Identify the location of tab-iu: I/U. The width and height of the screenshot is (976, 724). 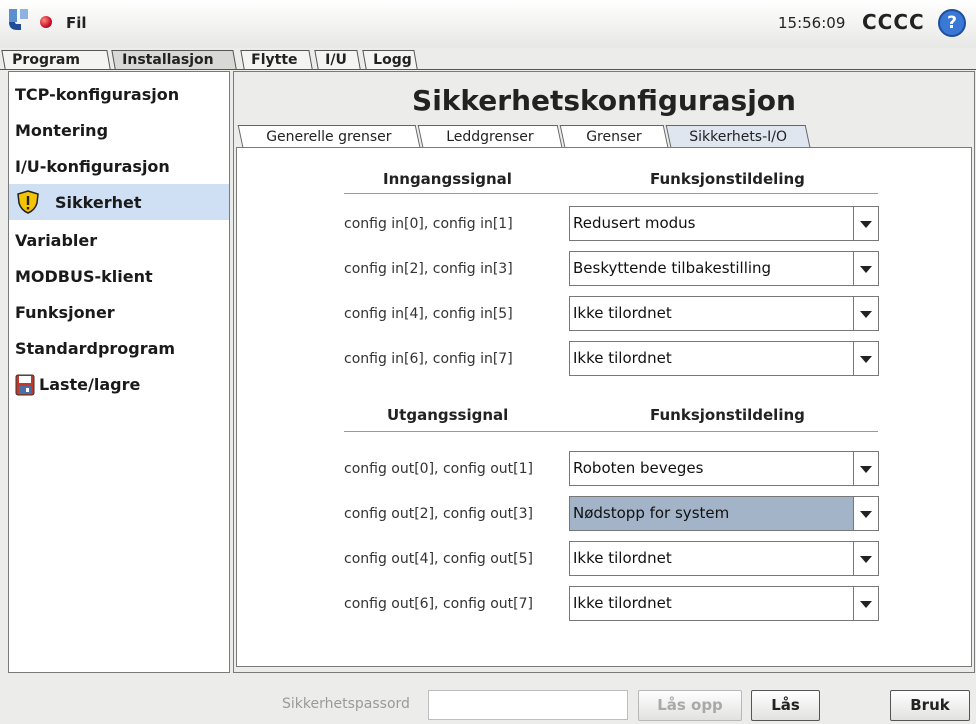
(337, 59).